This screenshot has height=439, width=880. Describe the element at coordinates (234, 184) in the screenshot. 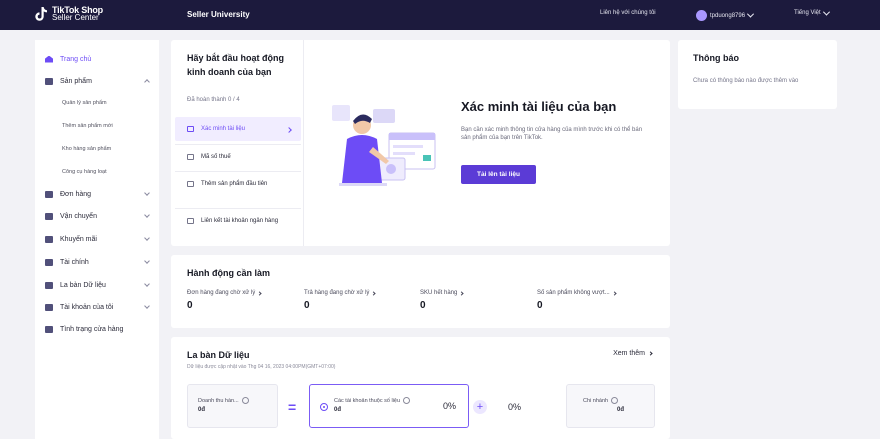

I see `step-label: Thêm sản phẩm đầu tiên` at that location.